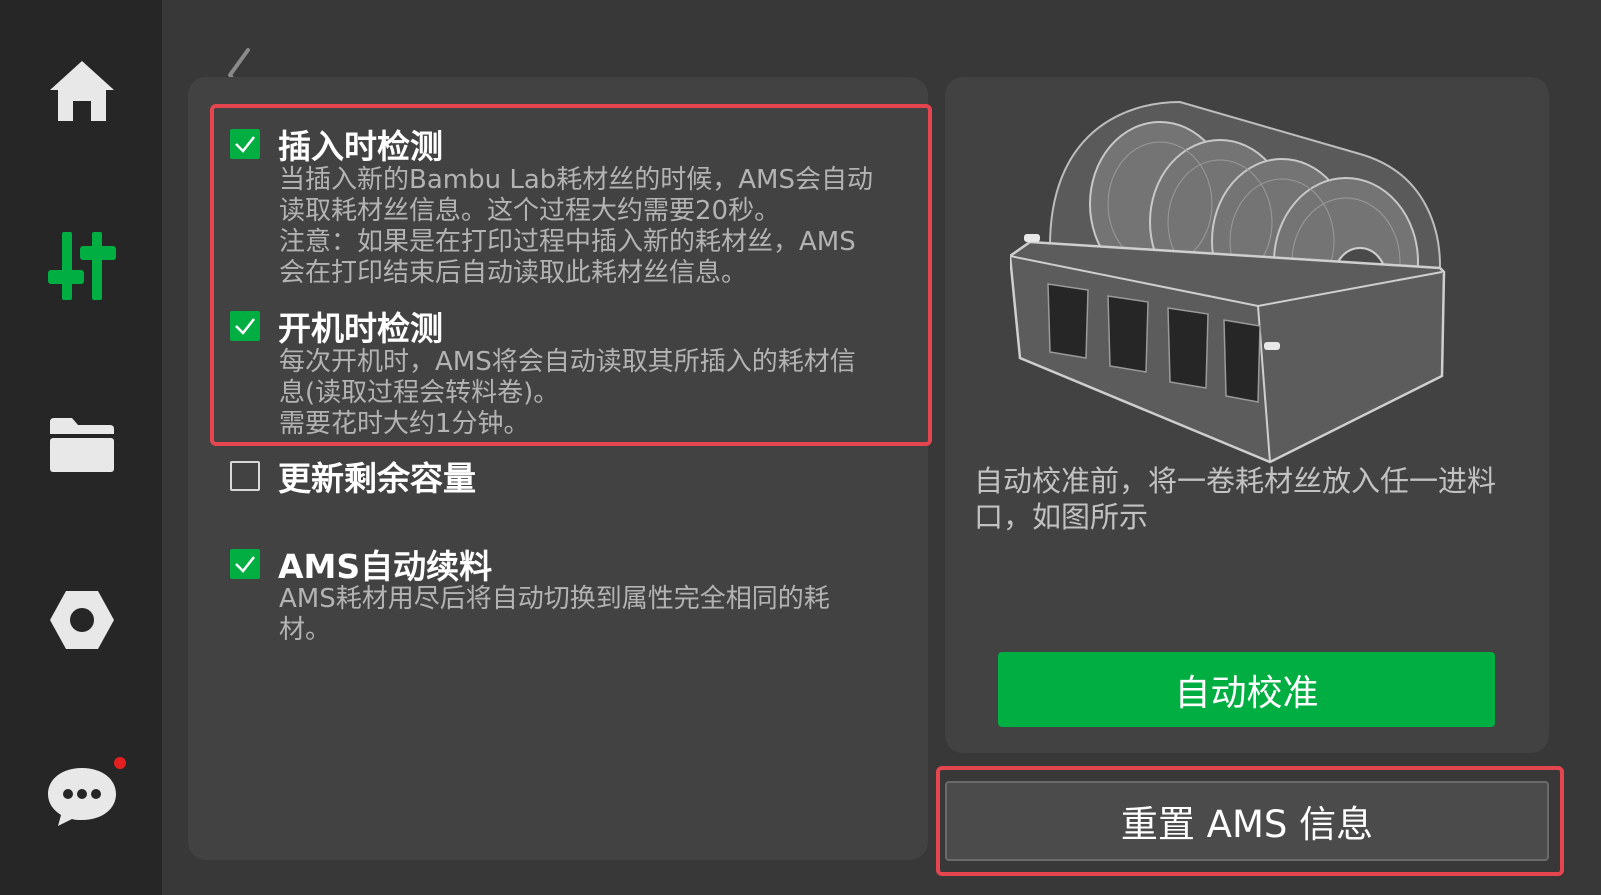 The image size is (1601, 895). What do you see at coordinates (1247, 821) in the screenshot?
I see `reset-ams-info-button: 重置 AMS 信息` at bounding box center [1247, 821].